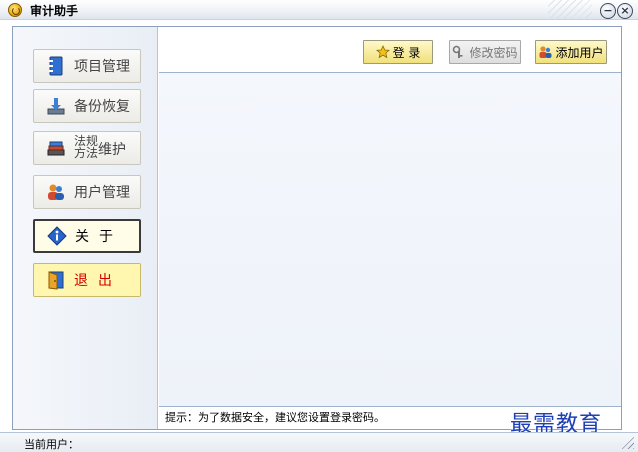  I want to click on users-icon, so click(56, 192).